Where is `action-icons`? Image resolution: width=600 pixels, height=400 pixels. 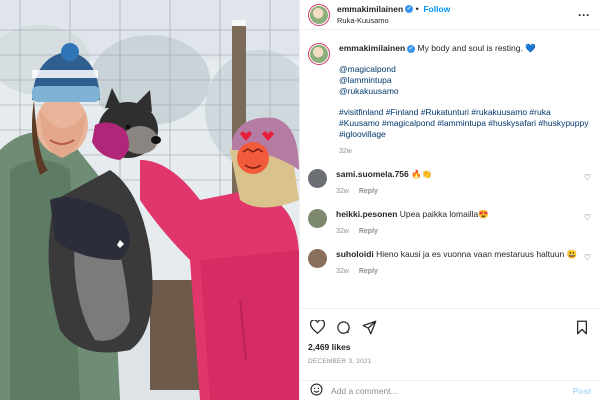
action-icons is located at coordinates (449, 327).